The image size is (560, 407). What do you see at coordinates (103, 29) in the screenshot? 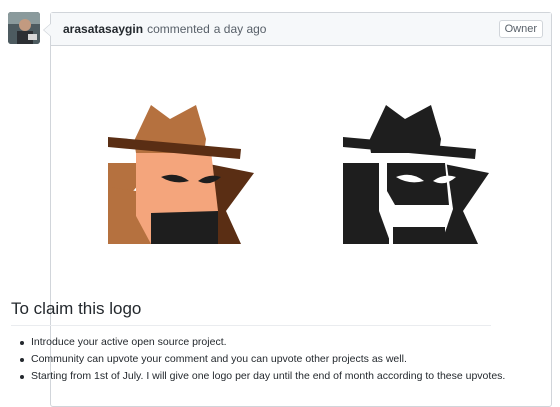
I see `author-link: arasatasaygin` at bounding box center [103, 29].